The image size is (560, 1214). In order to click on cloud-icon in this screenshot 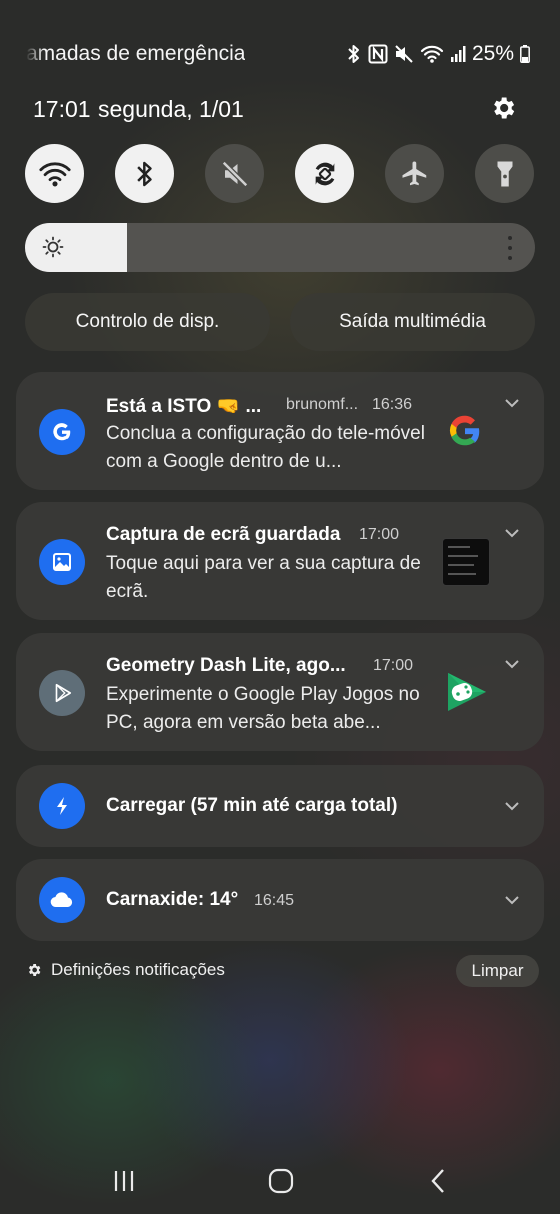, I will do `click(62, 900)`.